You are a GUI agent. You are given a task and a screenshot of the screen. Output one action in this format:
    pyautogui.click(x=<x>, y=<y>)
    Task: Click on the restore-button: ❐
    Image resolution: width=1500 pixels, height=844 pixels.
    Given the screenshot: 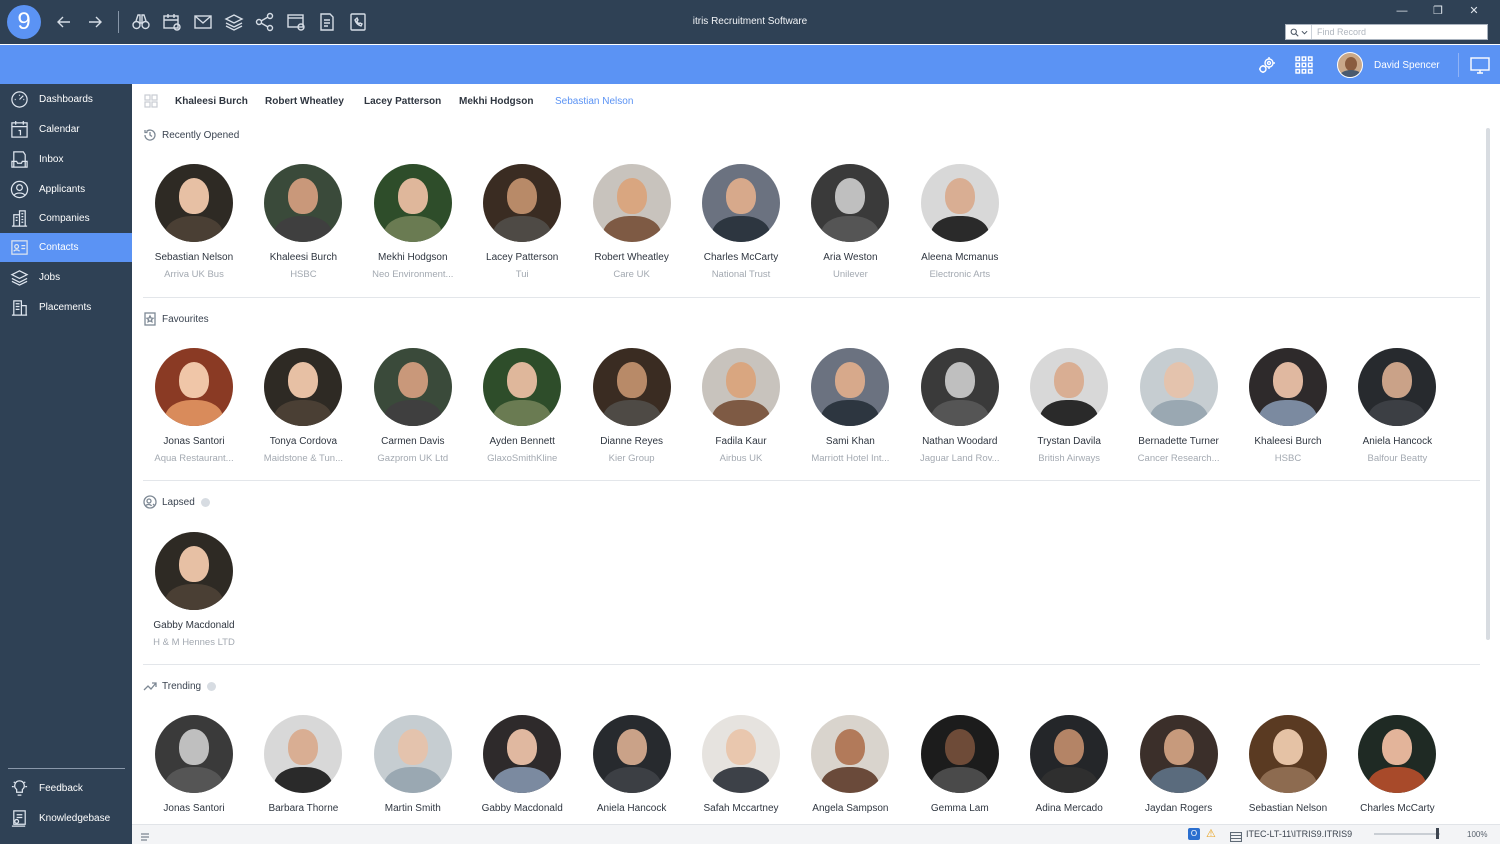 What is the action you would take?
    pyautogui.click(x=1438, y=11)
    